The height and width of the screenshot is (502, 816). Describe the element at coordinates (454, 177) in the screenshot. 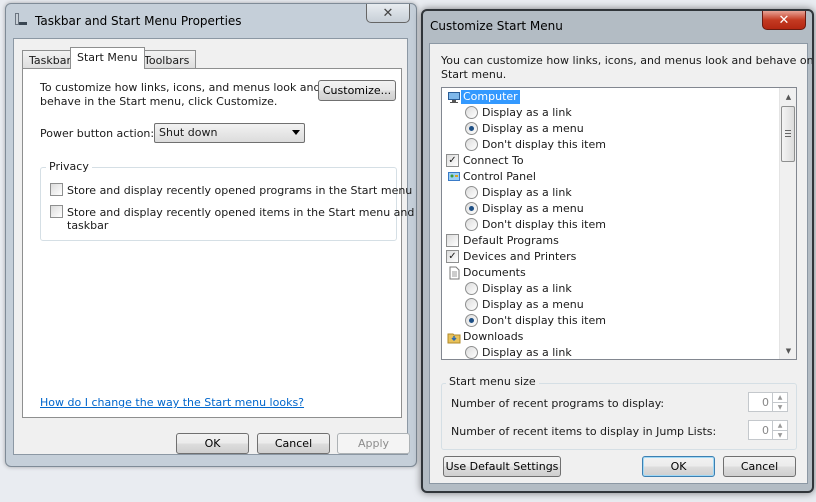

I see `control-panel-icon` at that location.